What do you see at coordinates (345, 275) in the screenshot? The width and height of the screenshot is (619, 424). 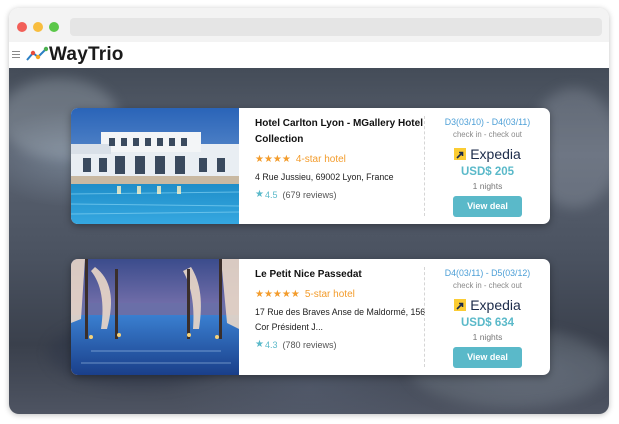 I see `hotel-name: Le Petit Nice Passedat` at bounding box center [345, 275].